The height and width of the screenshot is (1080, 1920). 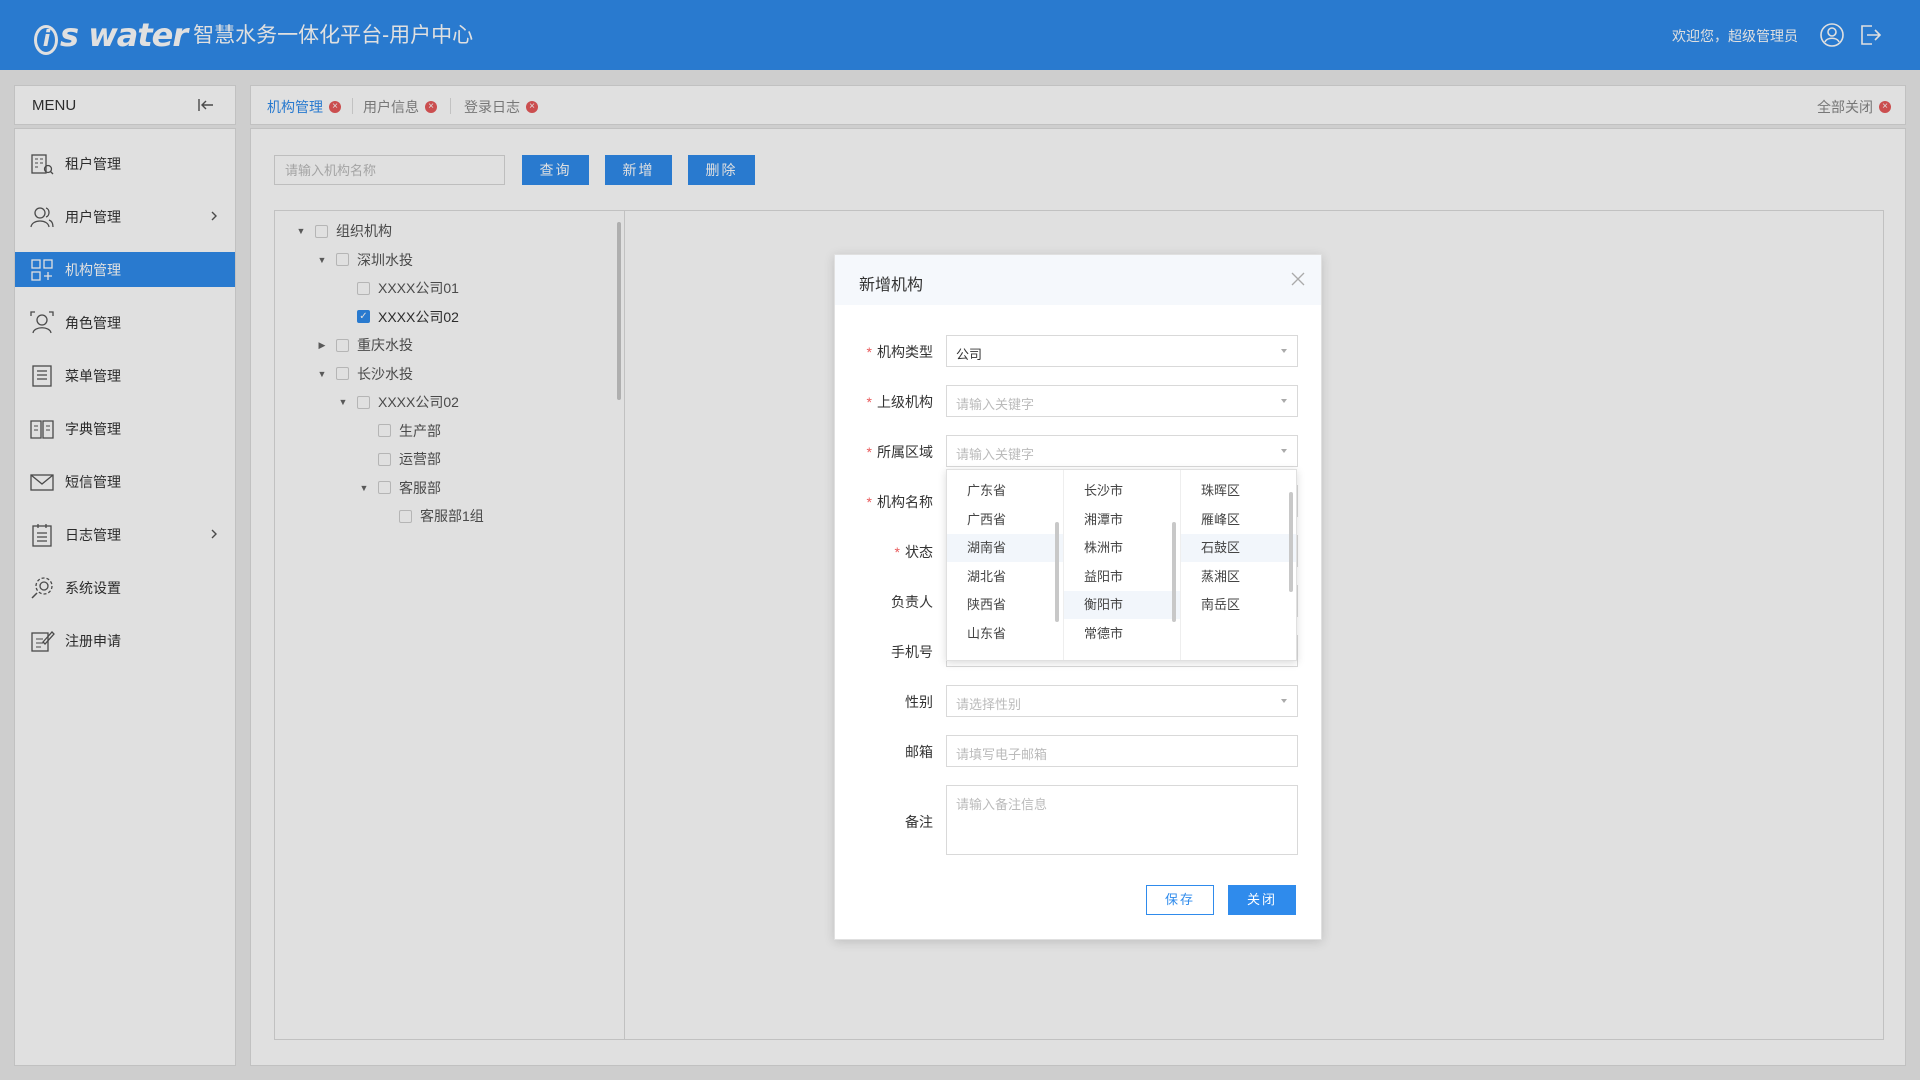 What do you see at coordinates (912, 652) in the screenshot?
I see `phone-label: 手机号` at bounding box center [912, 652].